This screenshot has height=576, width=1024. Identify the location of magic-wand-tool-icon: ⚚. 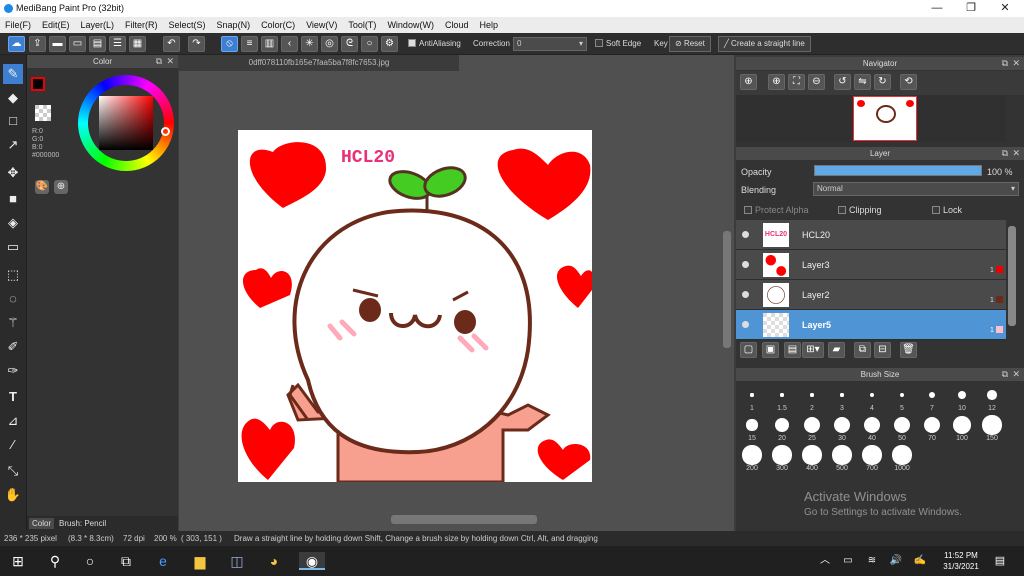
(13, 323).